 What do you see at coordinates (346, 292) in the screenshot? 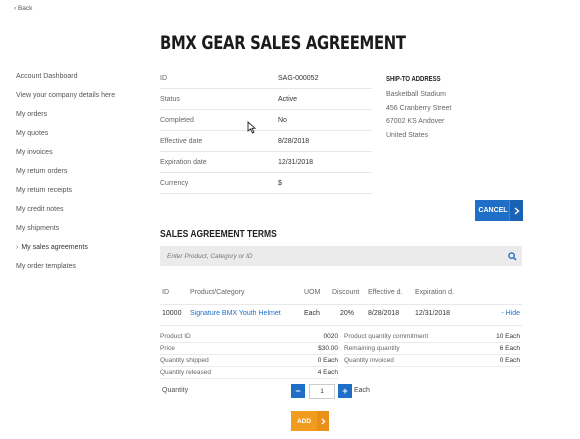
I see `column-header-discount: Discount` at bounding box center [346, 292].